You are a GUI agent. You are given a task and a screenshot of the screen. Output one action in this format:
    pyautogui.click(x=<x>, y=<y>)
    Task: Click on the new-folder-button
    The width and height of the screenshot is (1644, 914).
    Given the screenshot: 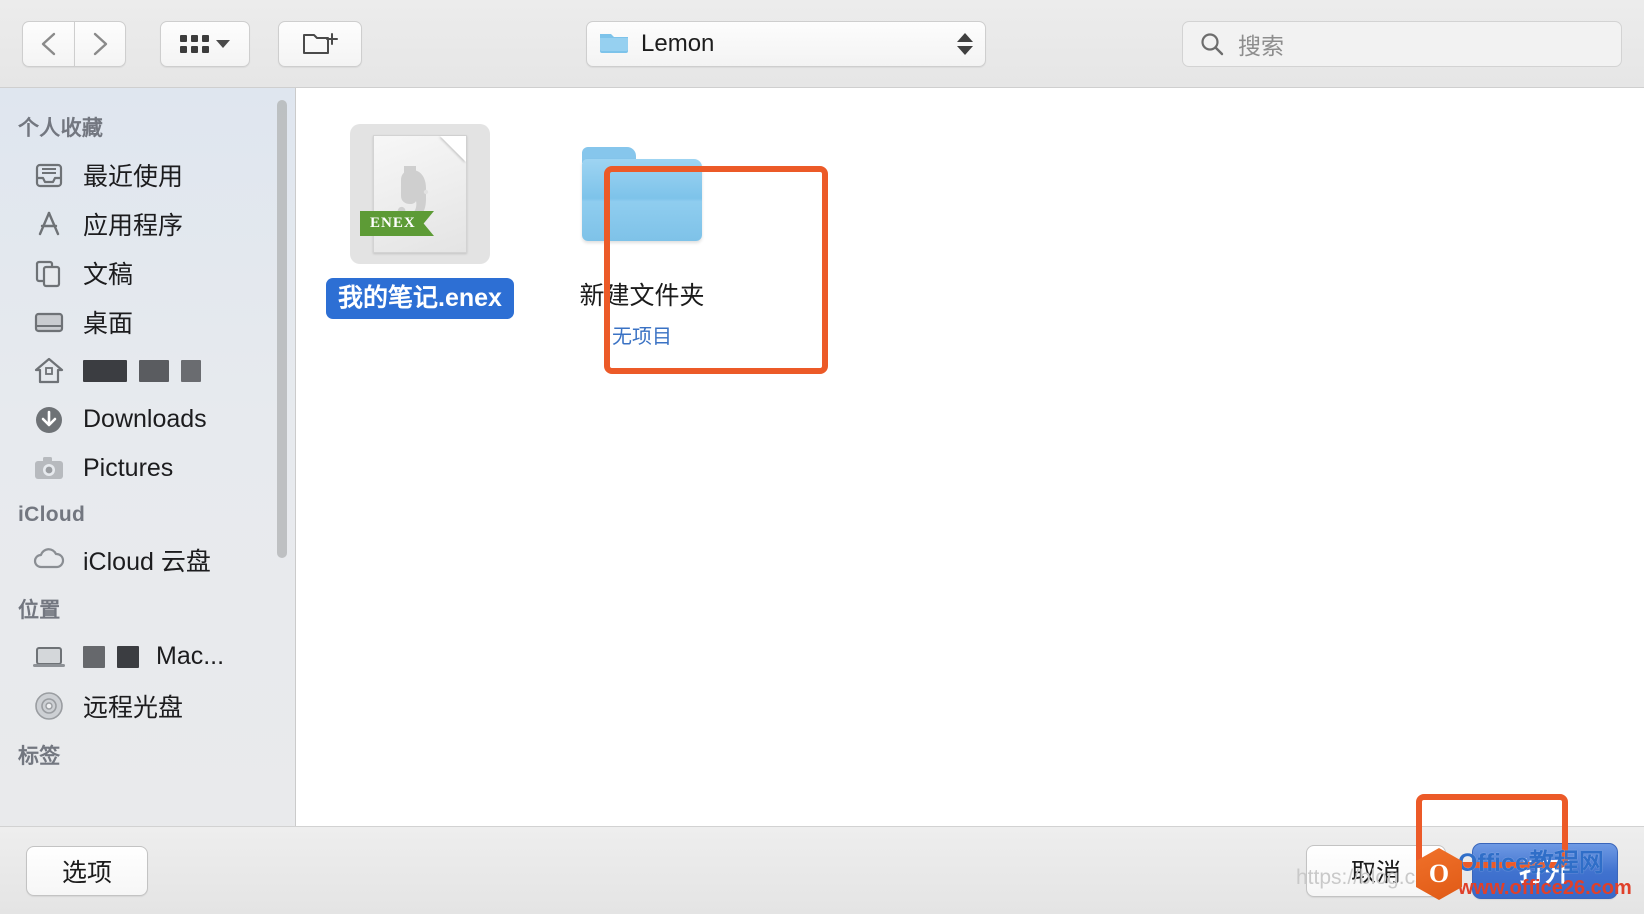 What is the action you would take?
    pyautogui.click(x=320, y=43)
    